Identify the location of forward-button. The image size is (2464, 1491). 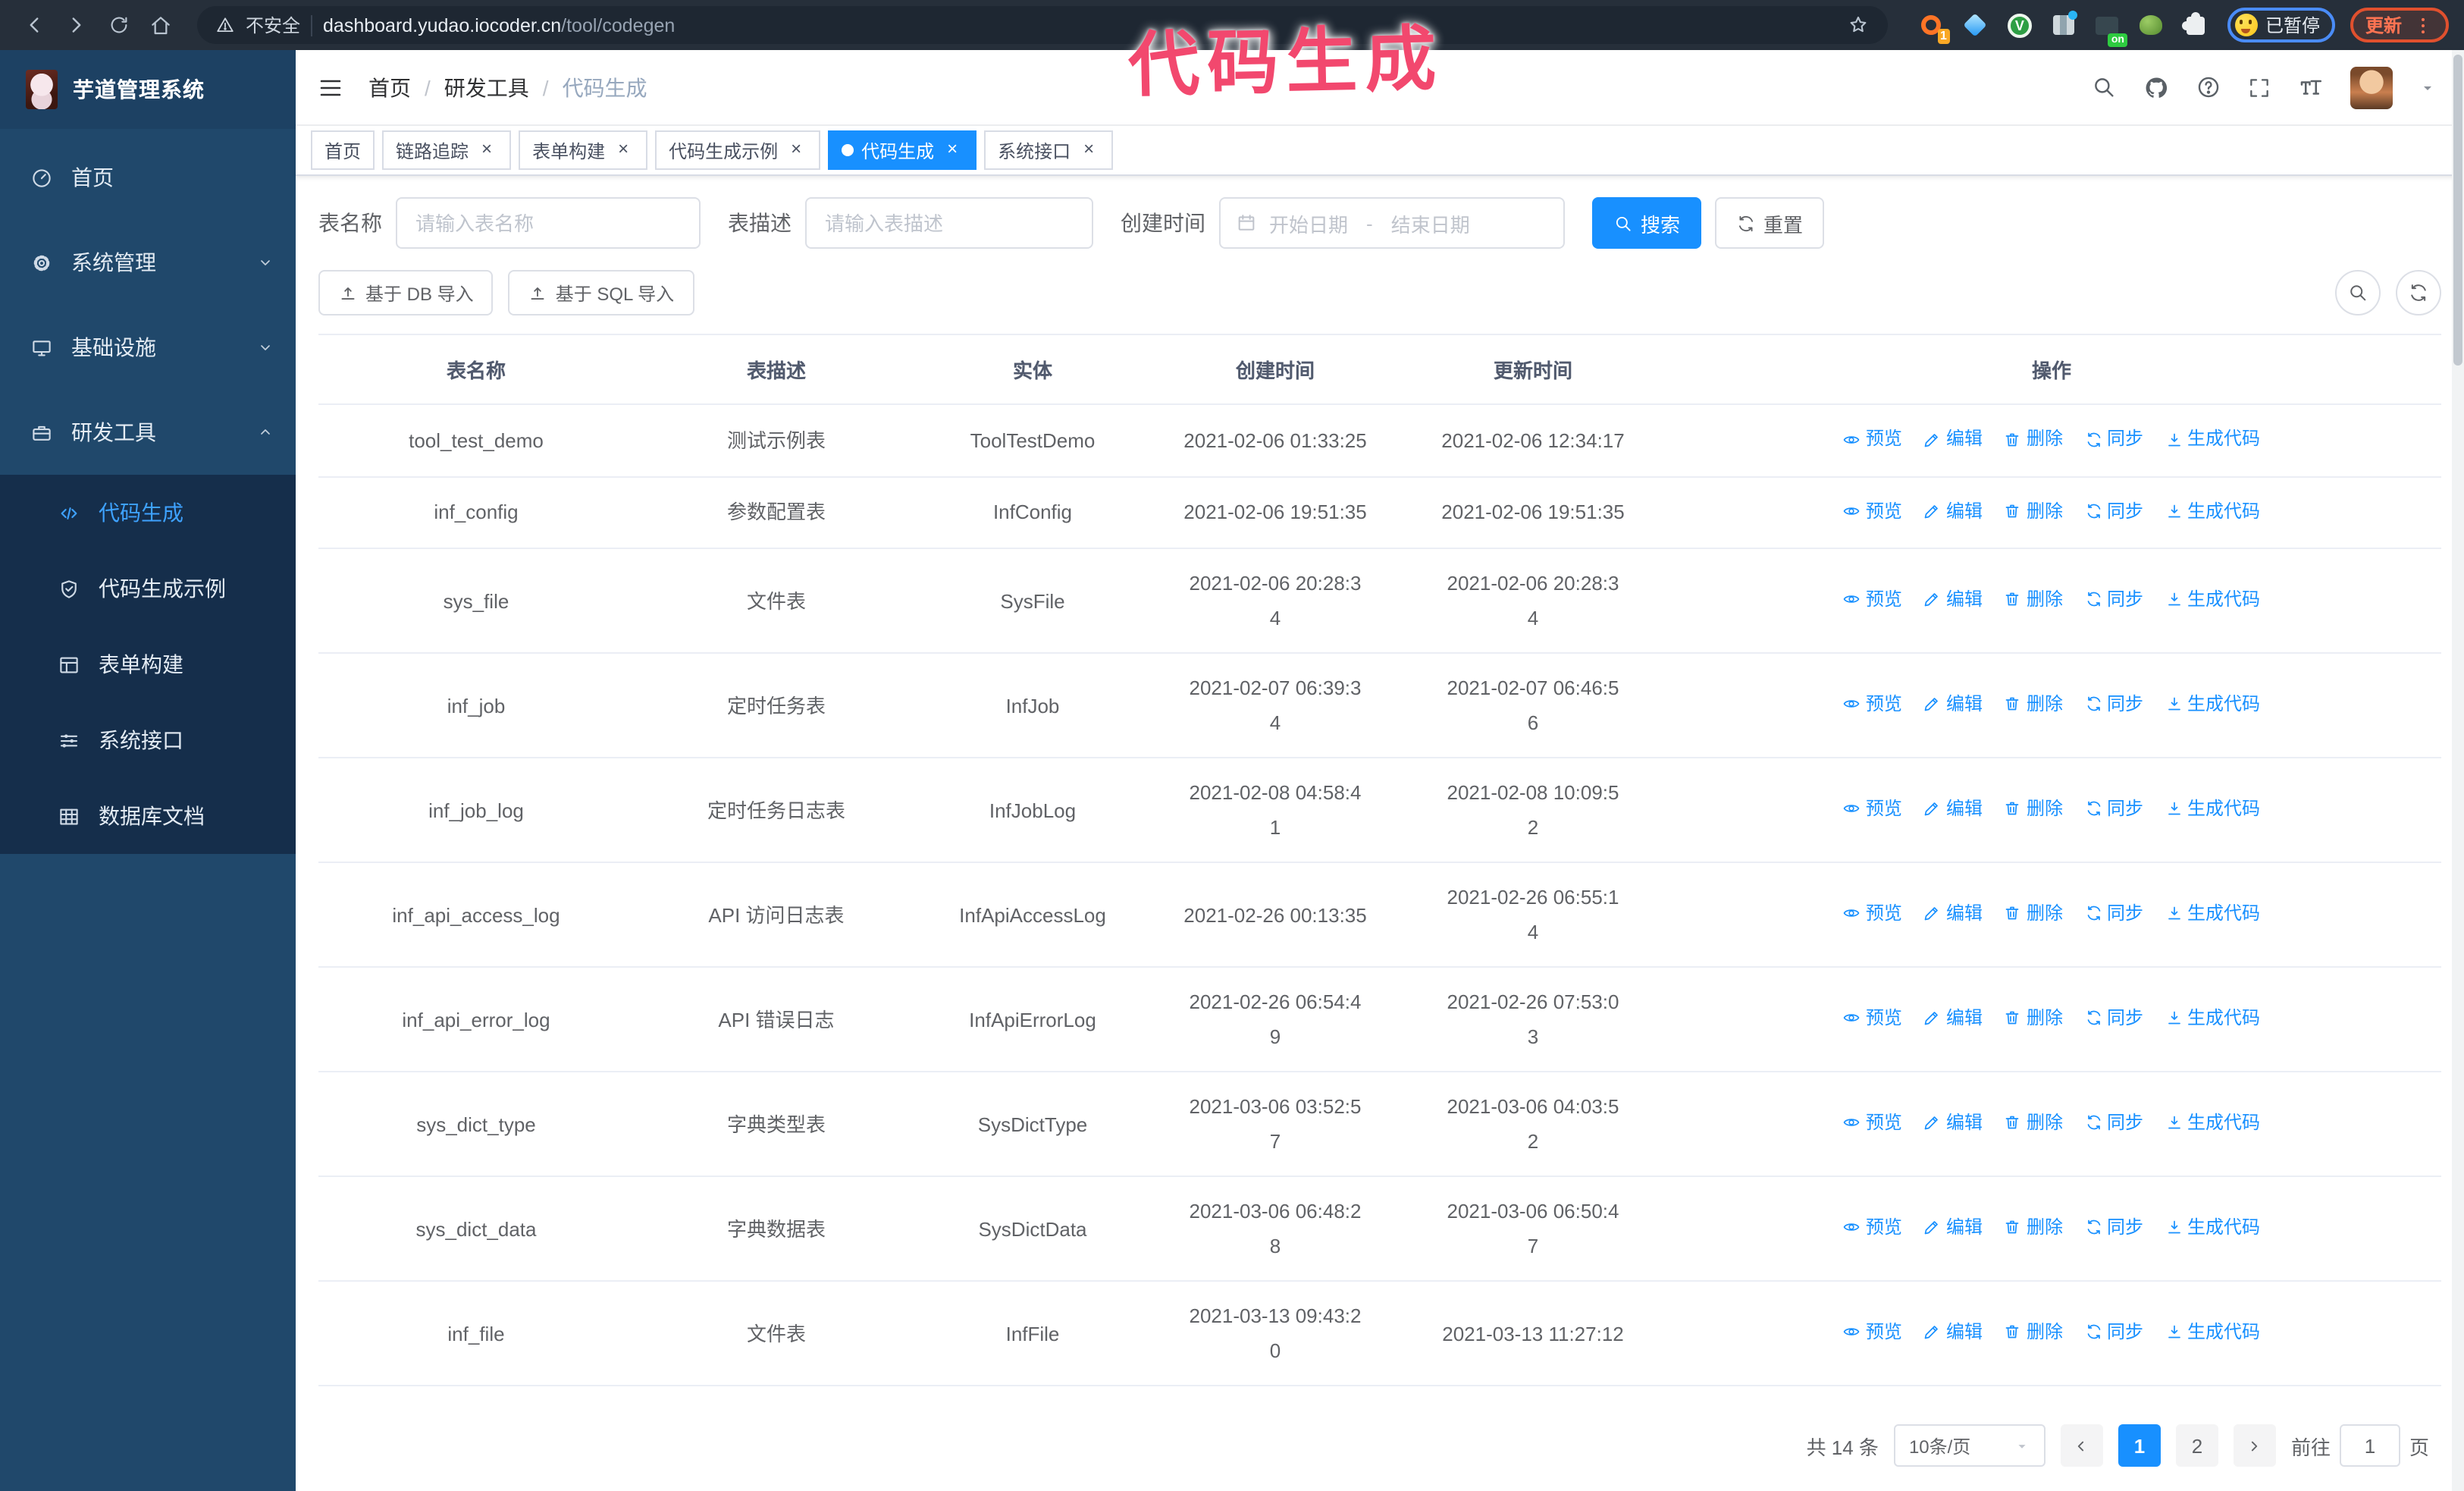
(76, 25).